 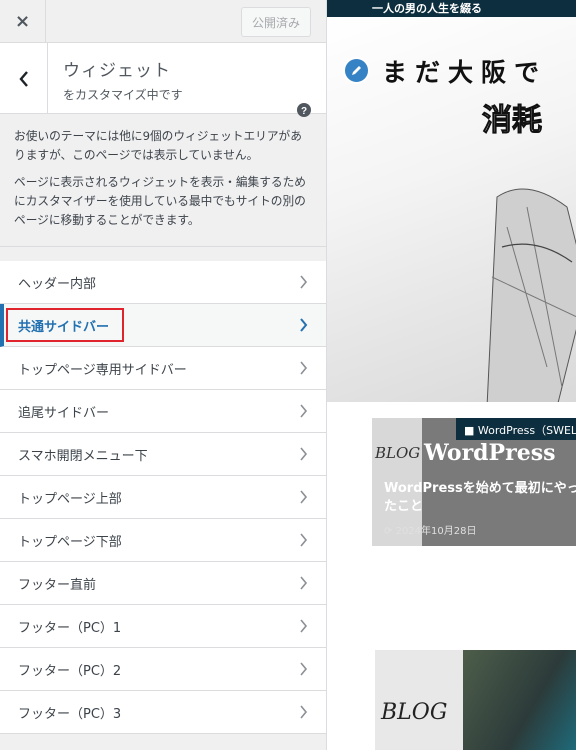 What do you see at coordinates (57, 284) in the screenshot?
I see `widget-area-label: ヘッダー内部` at bounding box center [57, 284].